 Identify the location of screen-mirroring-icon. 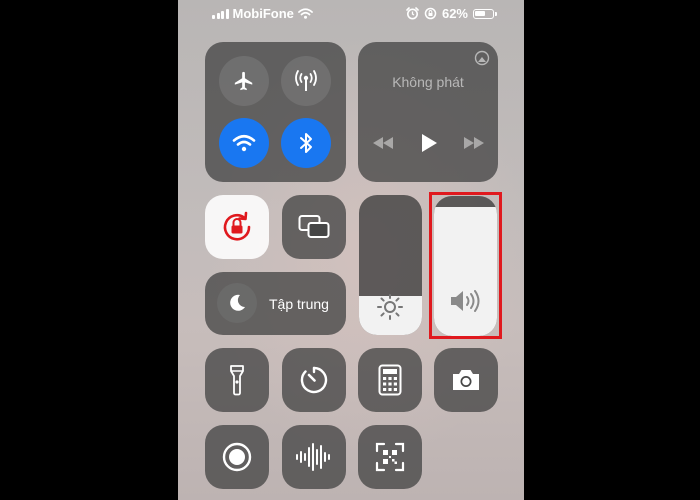
(314, 226).